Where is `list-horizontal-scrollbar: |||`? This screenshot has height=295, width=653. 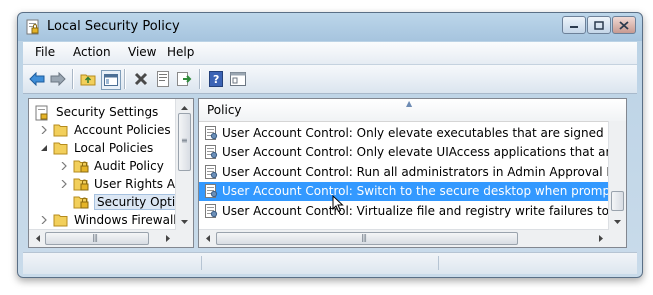 list-horizontal-scrollbar: ||| is located at coordinates (404, 238).